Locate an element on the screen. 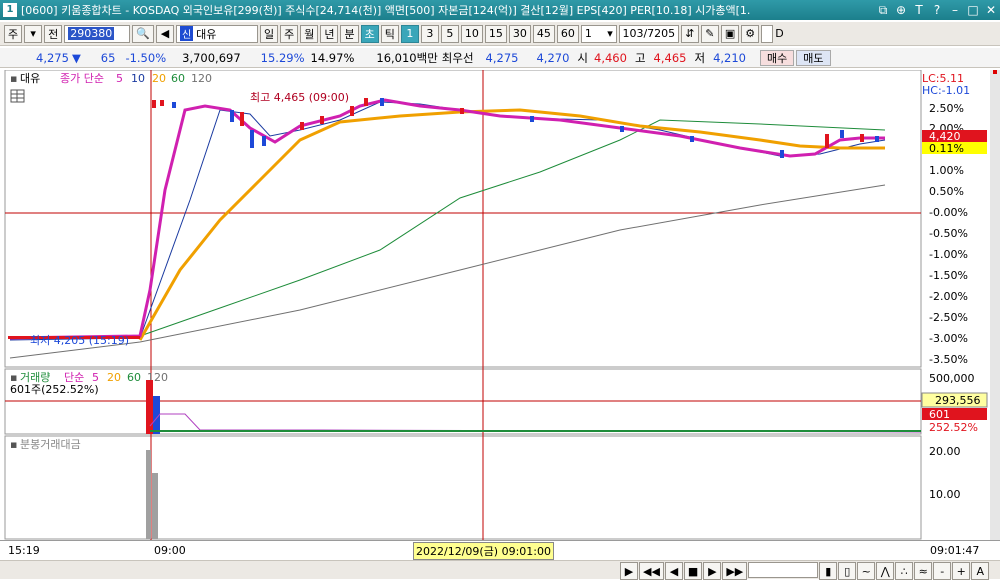  minimize-icon: – is located at coordinates (955, 10).